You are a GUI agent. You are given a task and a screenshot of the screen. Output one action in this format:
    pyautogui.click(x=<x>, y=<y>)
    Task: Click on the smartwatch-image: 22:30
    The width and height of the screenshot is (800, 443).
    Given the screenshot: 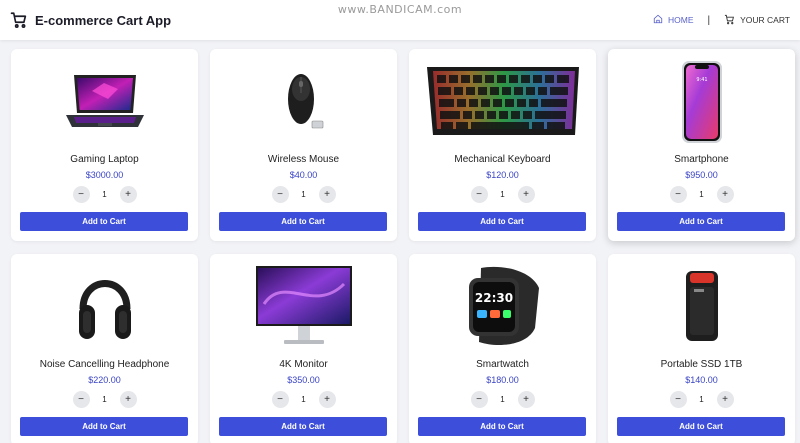 What is the action you would take?
    pyautogui.click(x=502, y=307)
    